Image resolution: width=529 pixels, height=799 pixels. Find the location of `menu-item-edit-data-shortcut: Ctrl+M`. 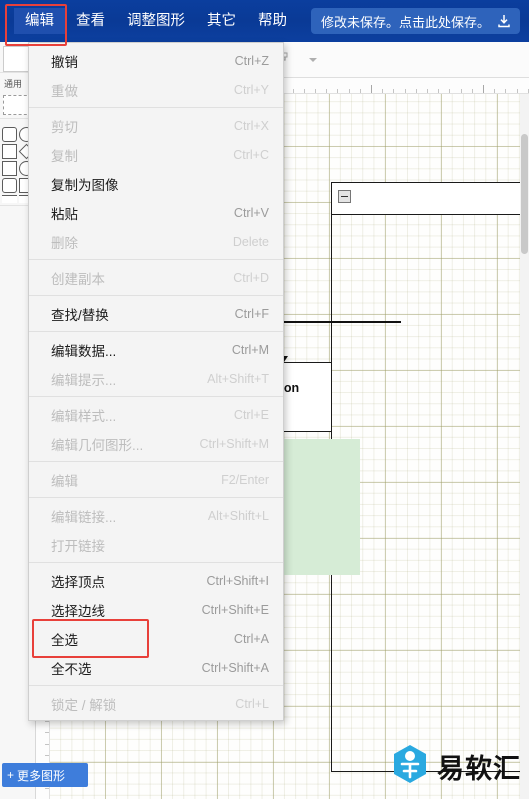

menu-item-edit-data-shortcut: Ctrl+M is located at coordinates (250, 349).